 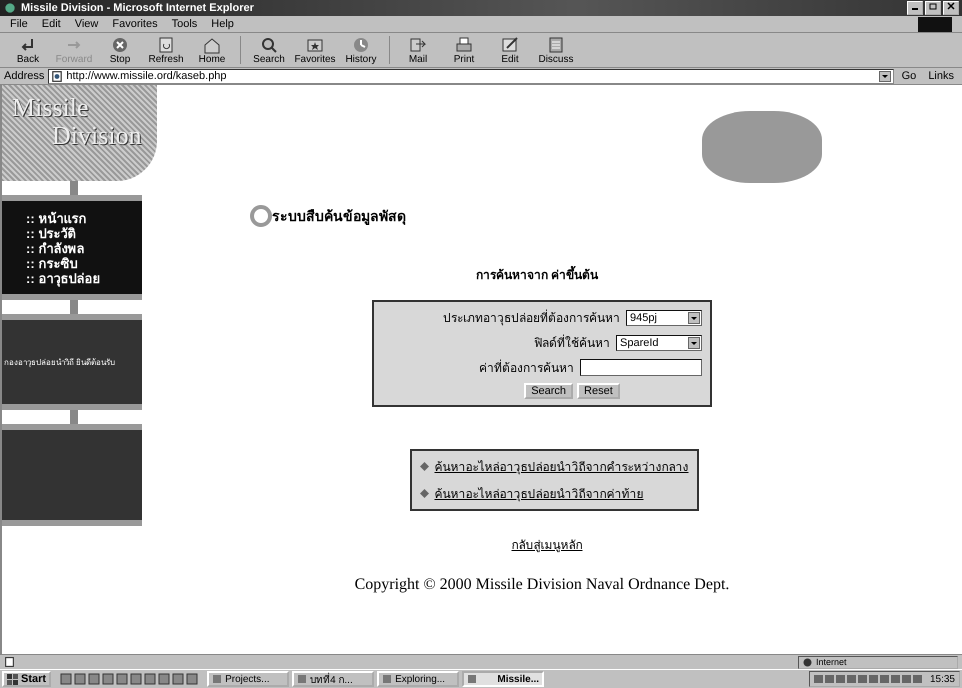 What do you see at coordinates (84, 218) in the screenshot?
I see `nav-link: :: หน้าแรก` at bounding box center [84, 218].